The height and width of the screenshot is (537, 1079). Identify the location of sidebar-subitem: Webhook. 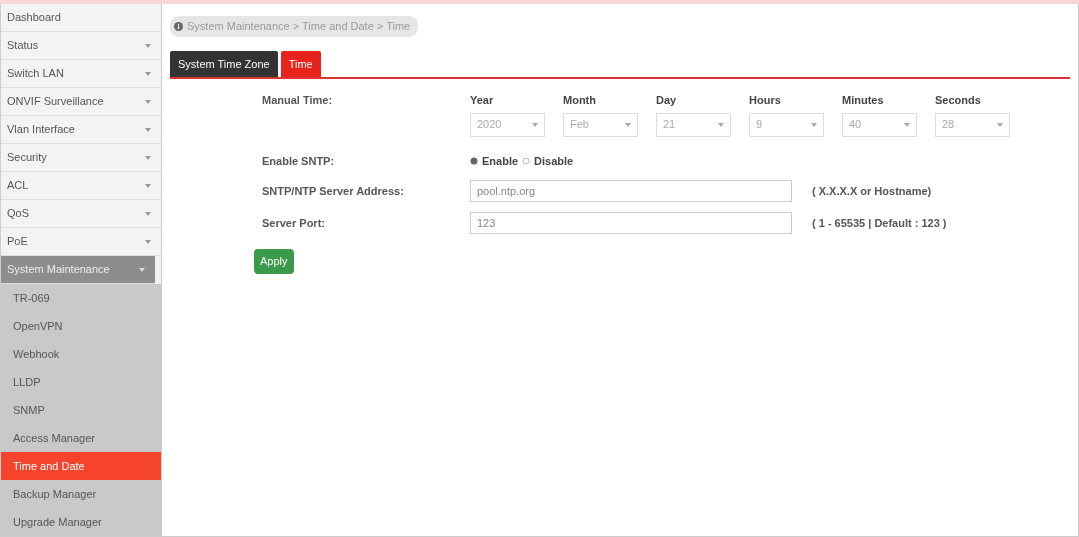
(81, 354).